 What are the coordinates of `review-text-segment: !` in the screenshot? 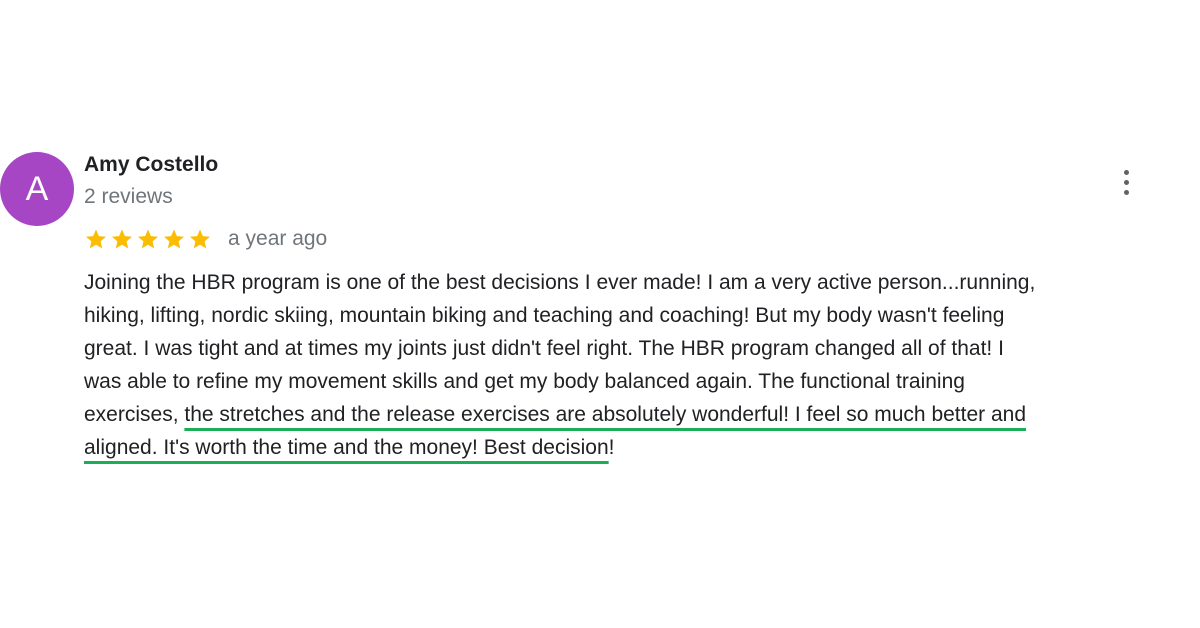 It's located at (611, 447).